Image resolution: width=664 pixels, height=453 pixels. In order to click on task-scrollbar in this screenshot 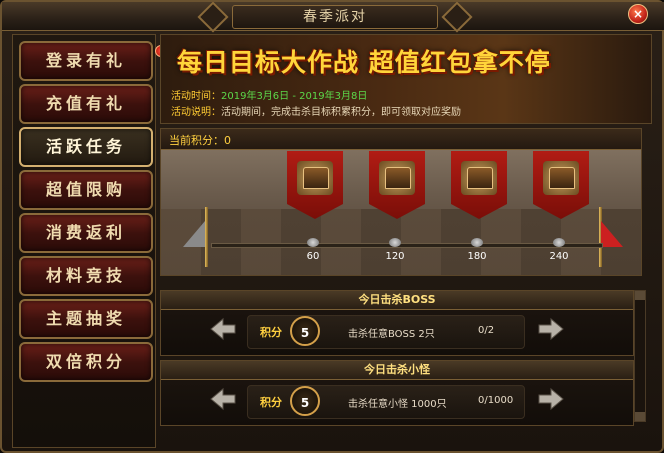, I will do `click(640, 356)`.